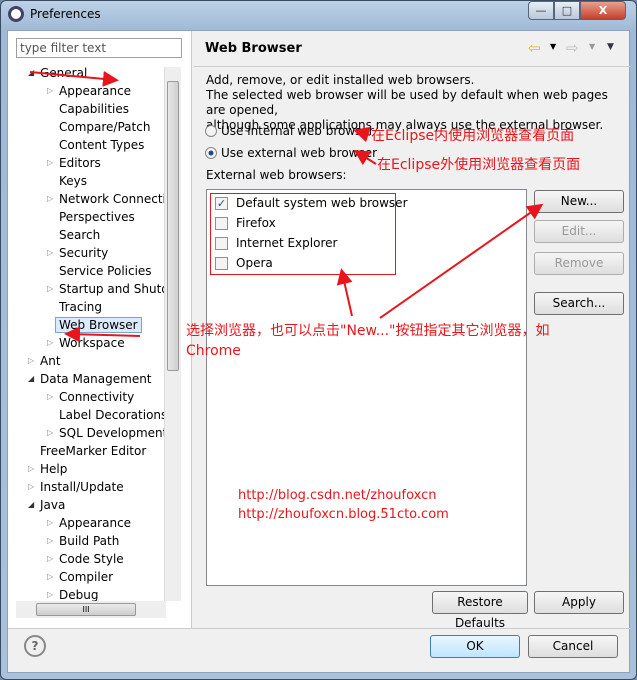 Image resolution: width=637 pixels, height=680 pixels. What do you see at coordinates (344, 292) in the screenshot?
I see `arrow-list` at bounding box center [344, 292].